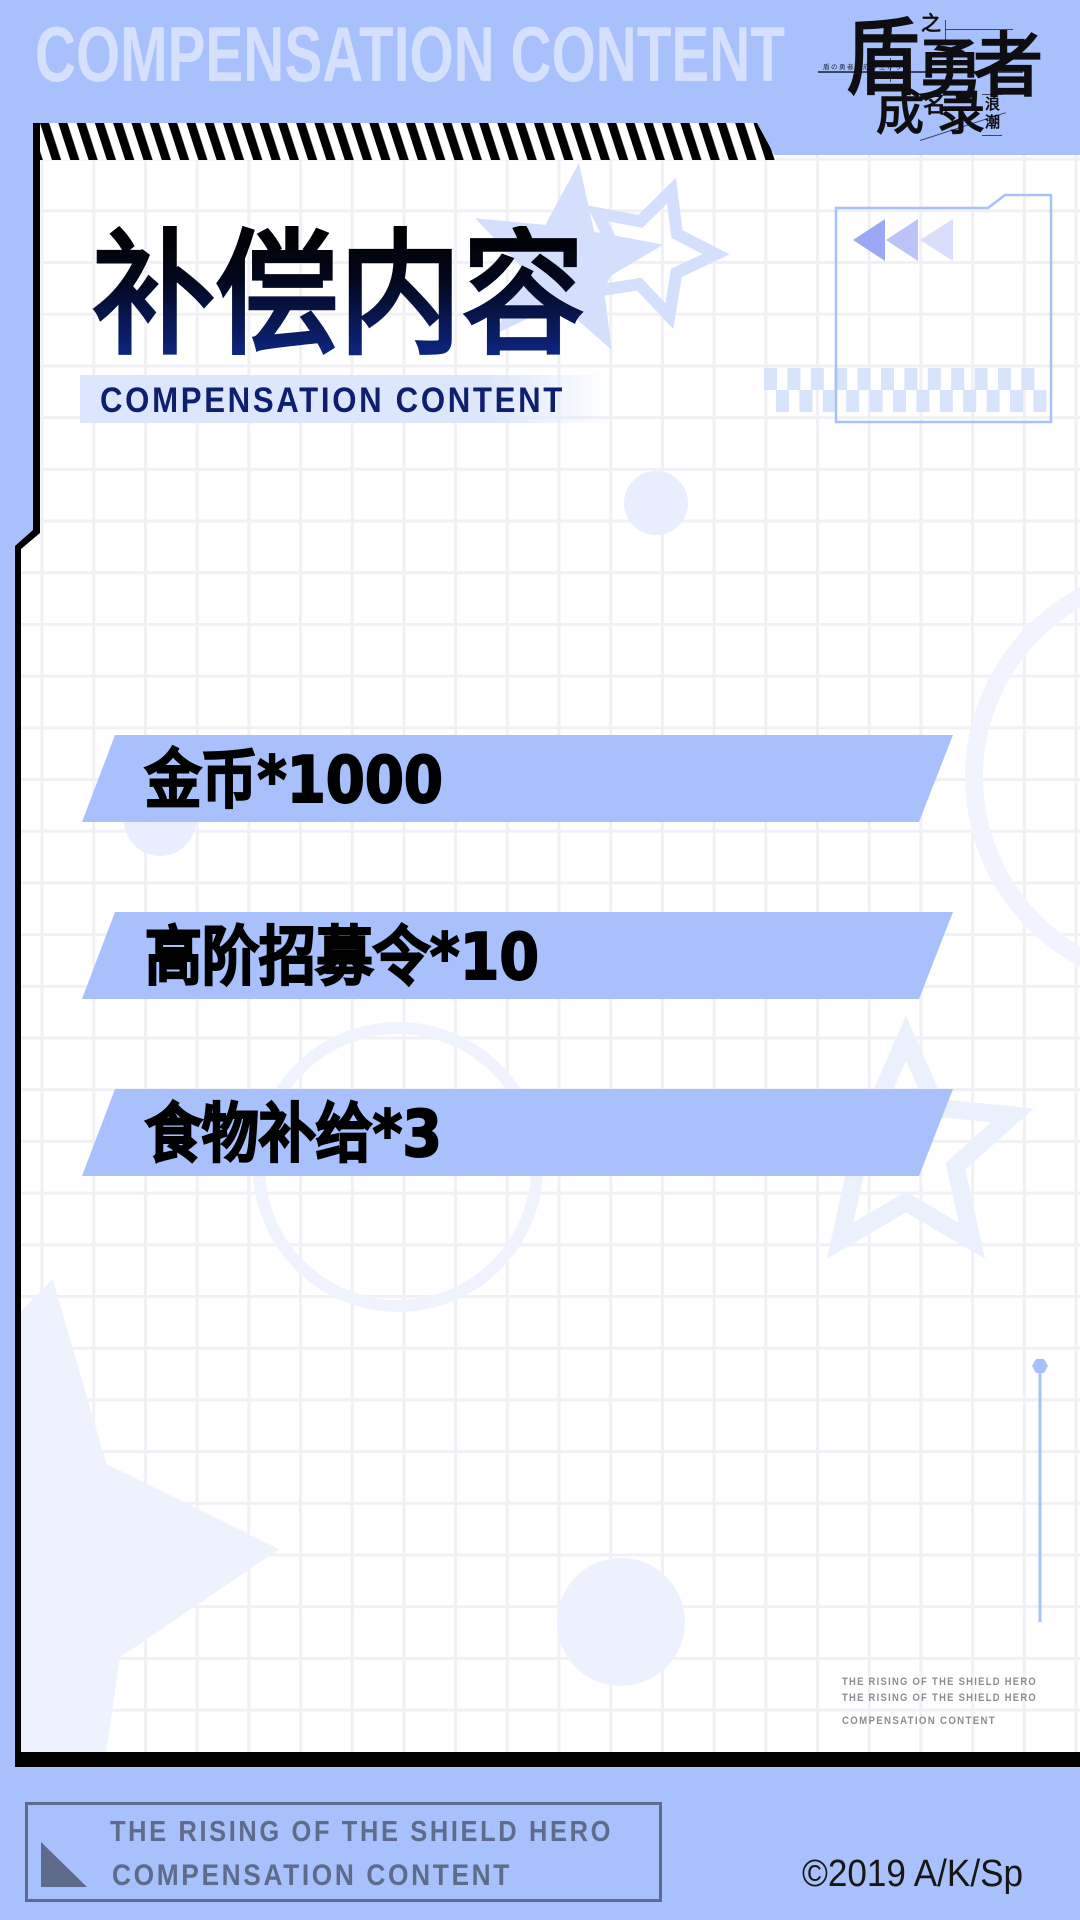 This screenshot has width=1080, height=1920. I want to click on caption-line: COMPENSATION CONTENT, so click(919, 1721).